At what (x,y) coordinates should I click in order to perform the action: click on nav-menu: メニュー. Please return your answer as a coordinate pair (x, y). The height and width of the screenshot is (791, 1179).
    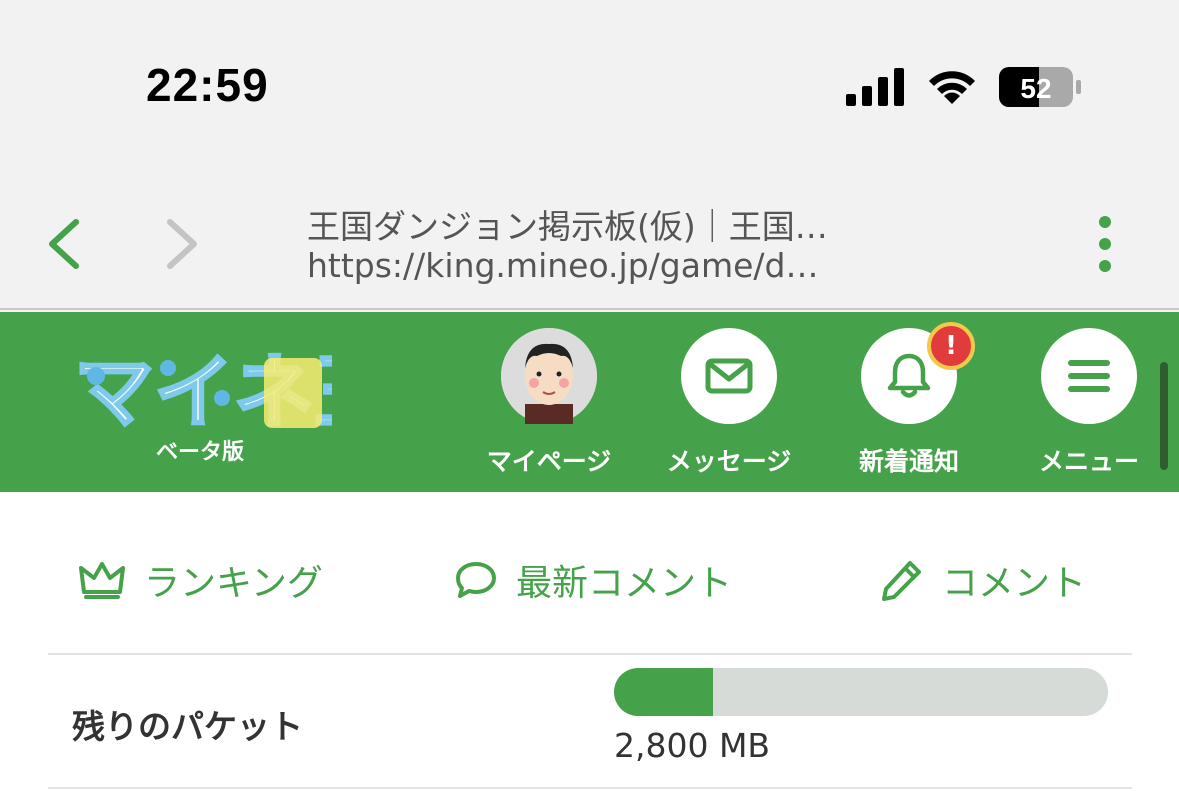
    Looking at the image, I should click on (1089, 403).